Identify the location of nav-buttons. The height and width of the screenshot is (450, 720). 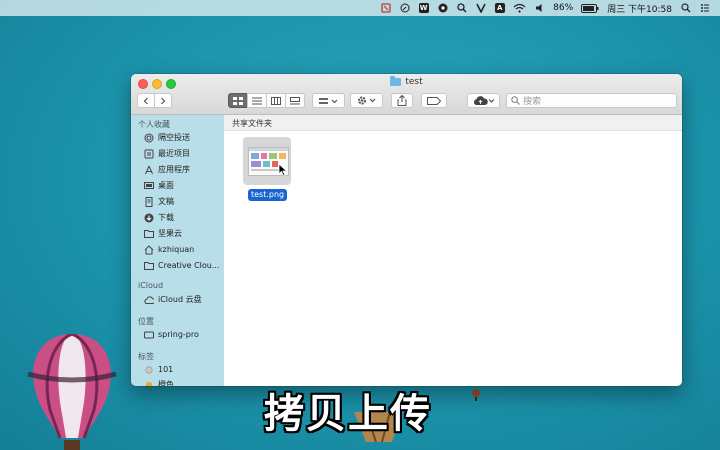
(154, 100).